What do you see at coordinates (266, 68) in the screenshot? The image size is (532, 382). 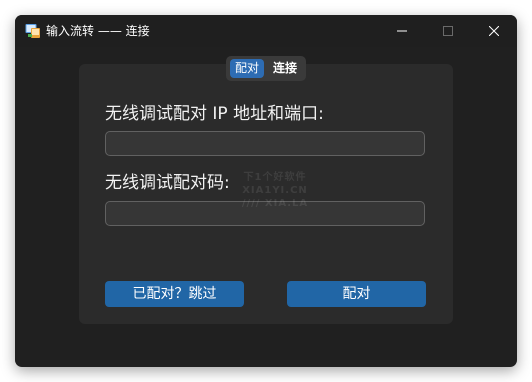 I see `mode-segmented-control: 配对 连接` at bounding box center [266, 68].